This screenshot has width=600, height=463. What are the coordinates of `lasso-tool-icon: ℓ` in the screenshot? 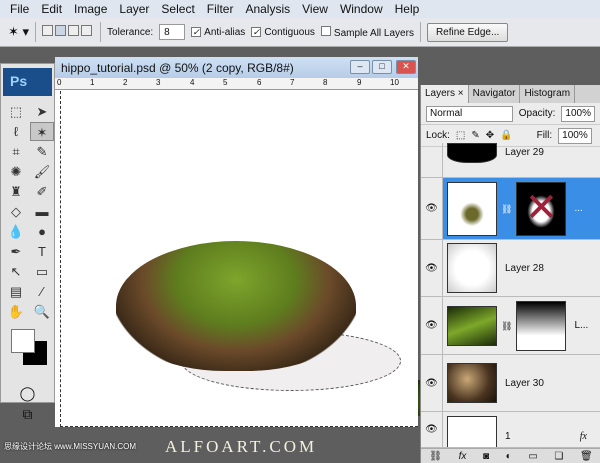 It's located at (16, 131).